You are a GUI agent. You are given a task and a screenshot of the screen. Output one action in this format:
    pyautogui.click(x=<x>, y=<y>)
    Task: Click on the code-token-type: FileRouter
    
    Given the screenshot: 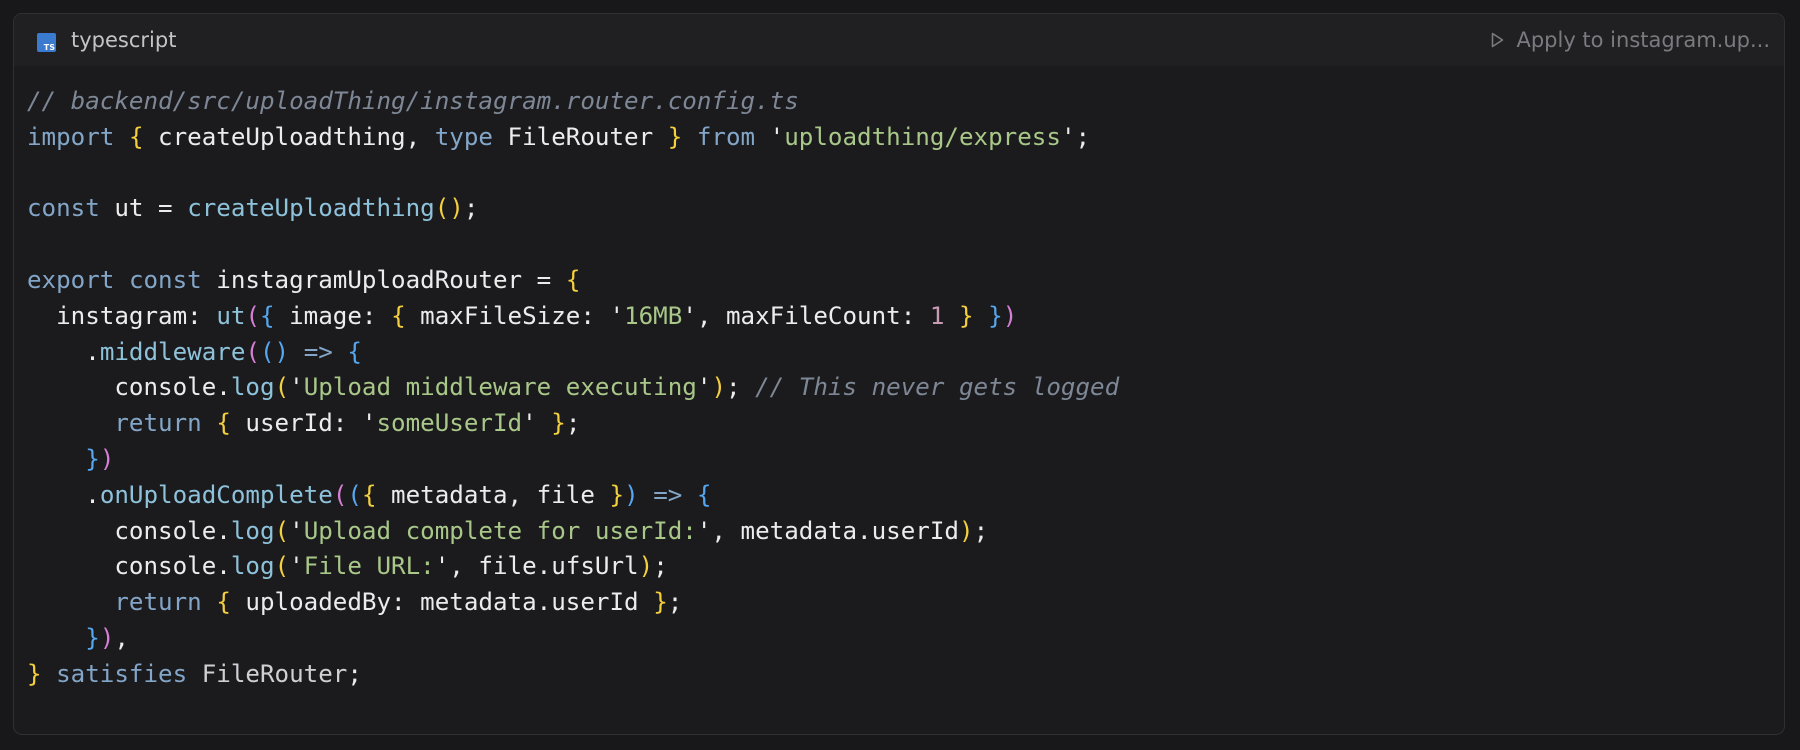 What is the action you would take?
    pyautogui.click(x=274, y=673)
    